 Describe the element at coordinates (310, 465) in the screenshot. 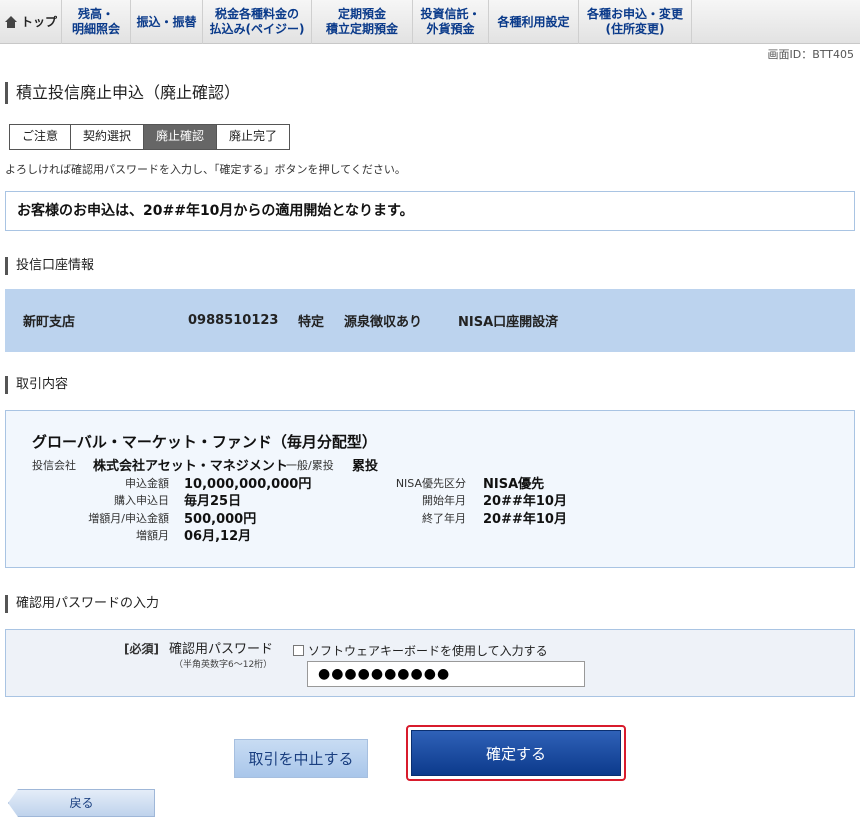

I see `category-label: 一般/累投` at that location.